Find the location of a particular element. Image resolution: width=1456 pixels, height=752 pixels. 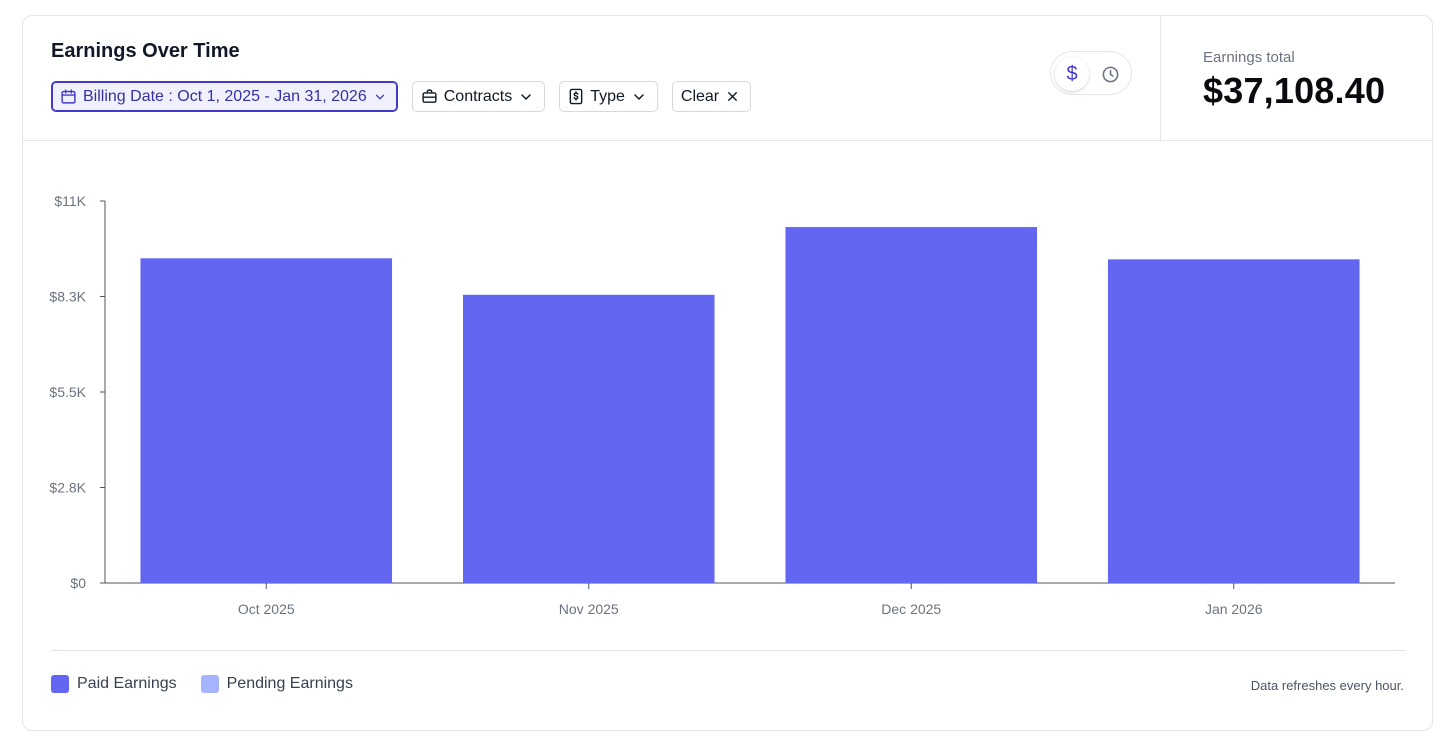

hours-toggle-button is located at coordinates (1110, 74).